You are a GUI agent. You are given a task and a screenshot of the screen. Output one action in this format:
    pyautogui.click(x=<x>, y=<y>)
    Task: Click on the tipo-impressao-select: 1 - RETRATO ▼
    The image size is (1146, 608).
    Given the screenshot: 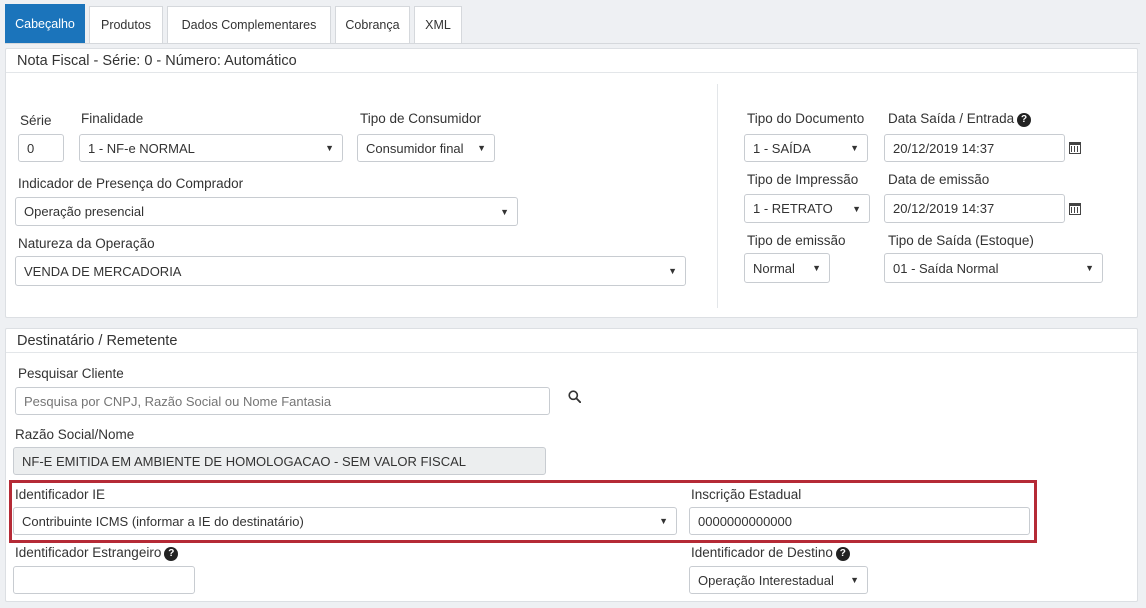 What is the action you would take?
    pyautogui.click(x=807, y=208)
    